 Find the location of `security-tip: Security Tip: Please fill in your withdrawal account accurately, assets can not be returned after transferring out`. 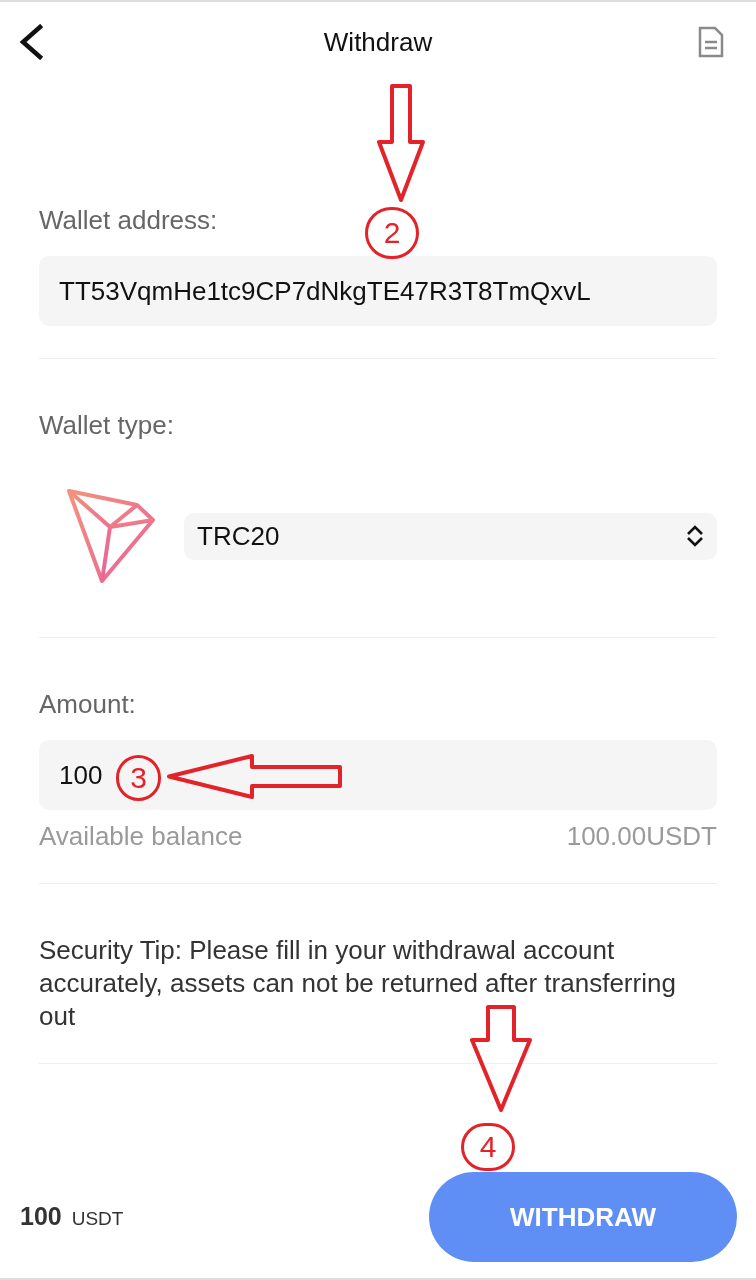

security-tip: Security Tip: Please fill in your withdrawal account accurately, assets can not be returned after transferring out is located at coordinates (358, 983).